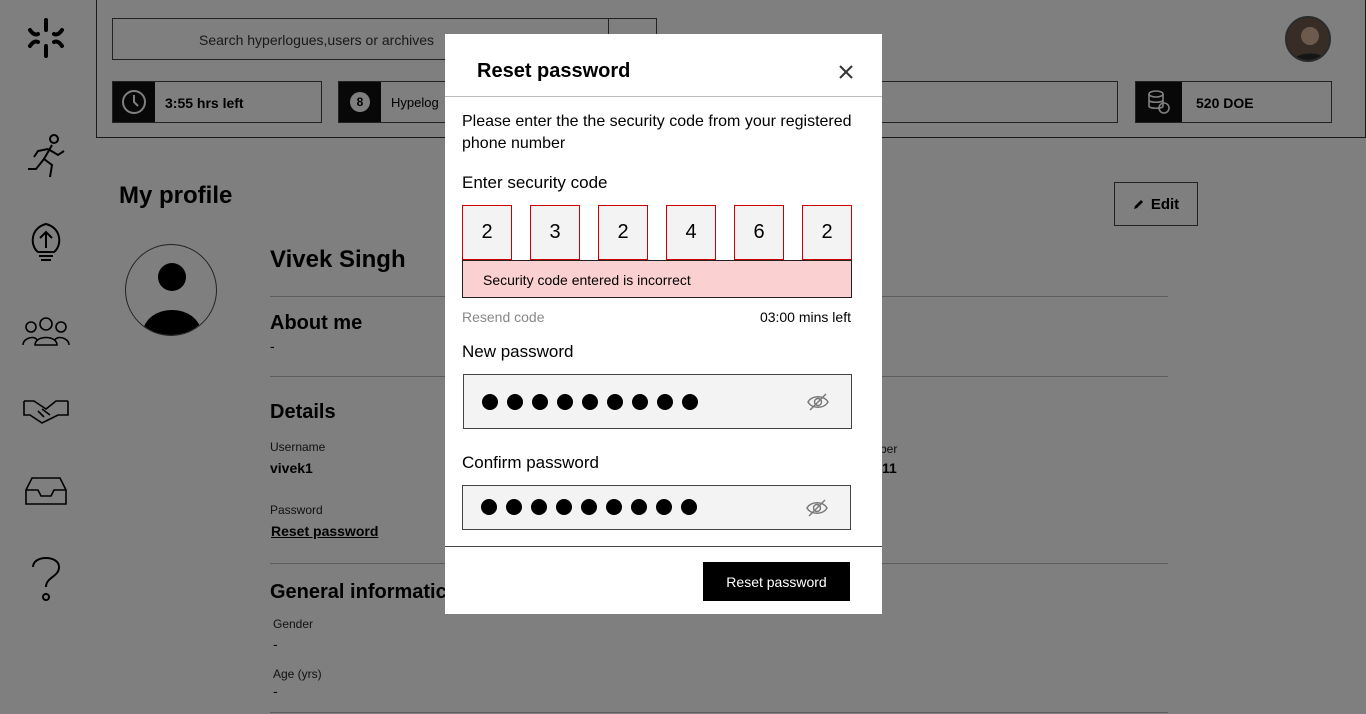 This screenshot has height=714, width=1366. What do you see at coordinates (554, 71) in the screenshot?
I see `modal-title: Reset password` at bounding box center [554, 71].